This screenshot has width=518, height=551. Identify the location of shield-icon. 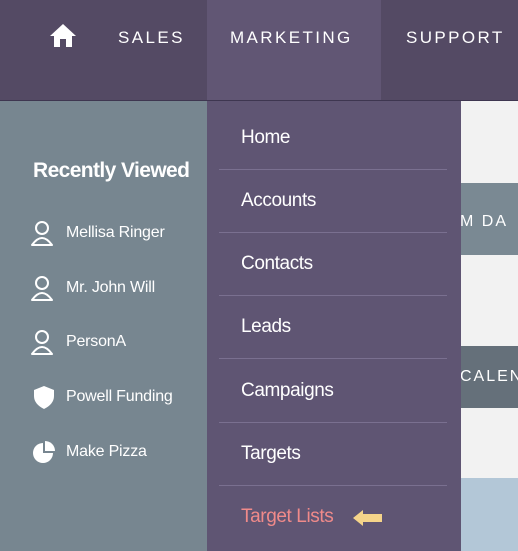
(44, 397).